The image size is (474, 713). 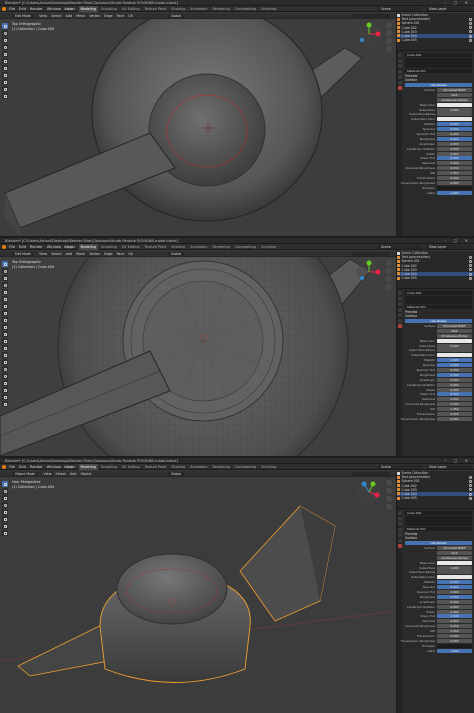 I want to click on scene-selector: Scene, so click(x=400, y=467).